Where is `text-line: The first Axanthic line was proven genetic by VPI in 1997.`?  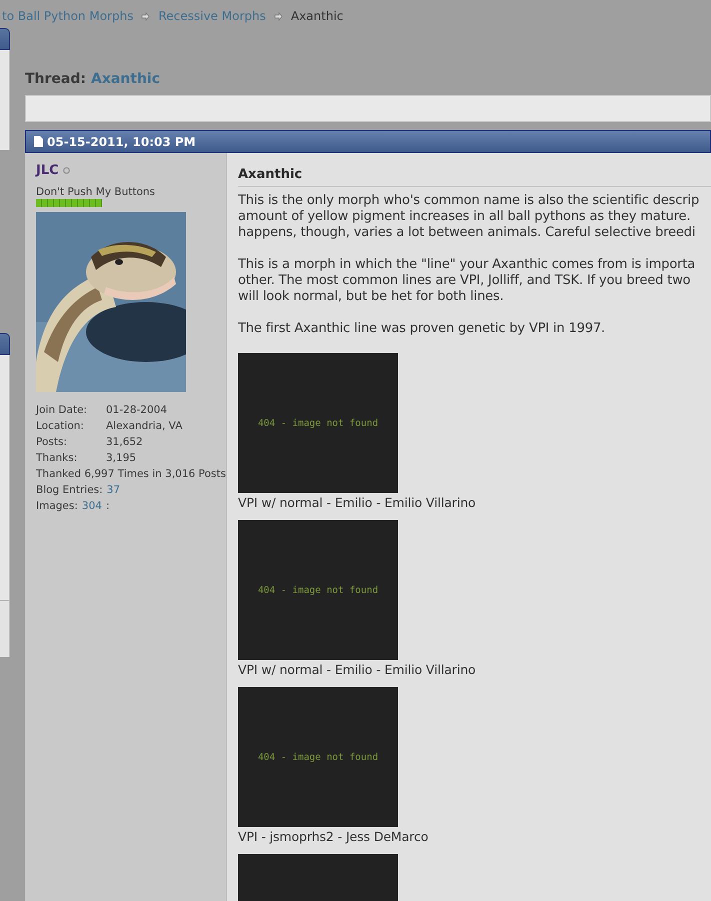 text-line: The first Axanthic line was proven genetic by VPI in 1997. is located at coordinates (422, 329).